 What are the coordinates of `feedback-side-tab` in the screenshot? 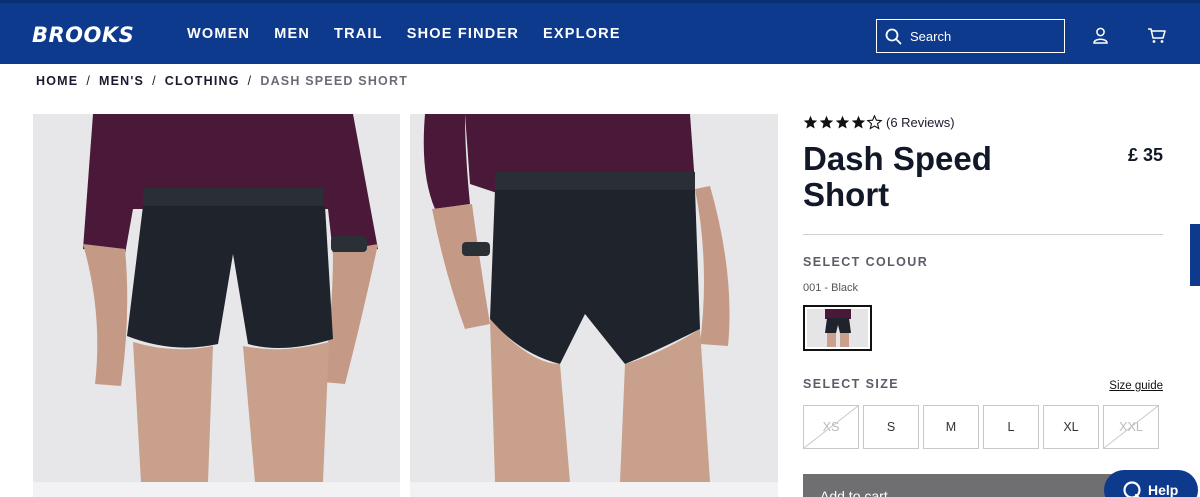 It's located at (1195, 255).